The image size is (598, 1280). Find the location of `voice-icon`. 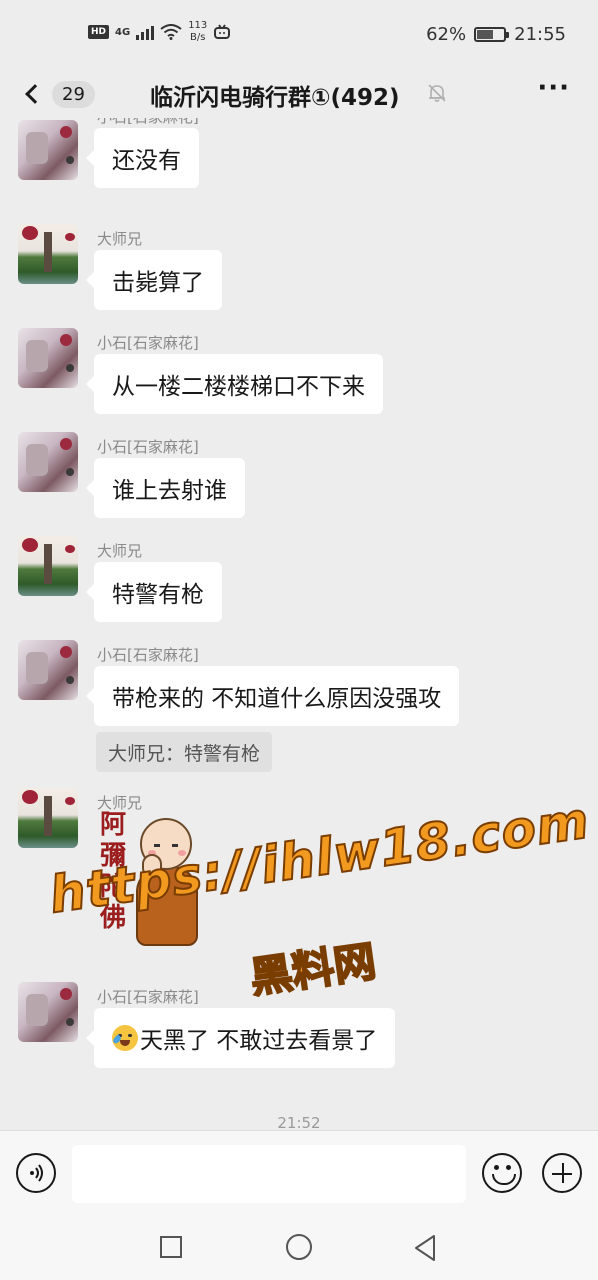

voice-icon is located at coordinates (36, 1173).